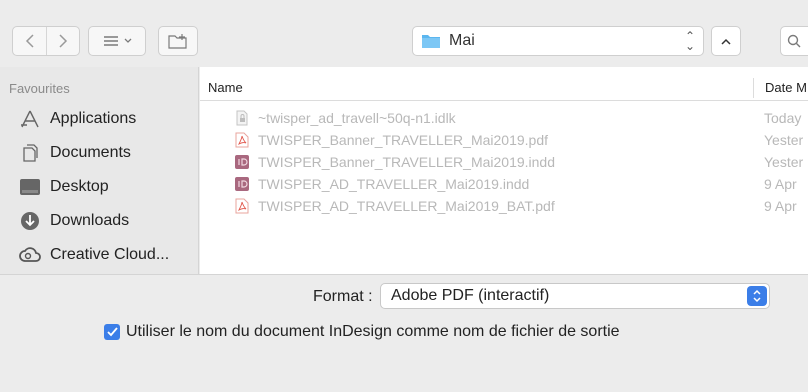 The width and height of the screenshot is (808, 392). Describe the element at coordinates (74, 153) in the screenshot. I see `sidebar-item-documents: Documents` at that location.